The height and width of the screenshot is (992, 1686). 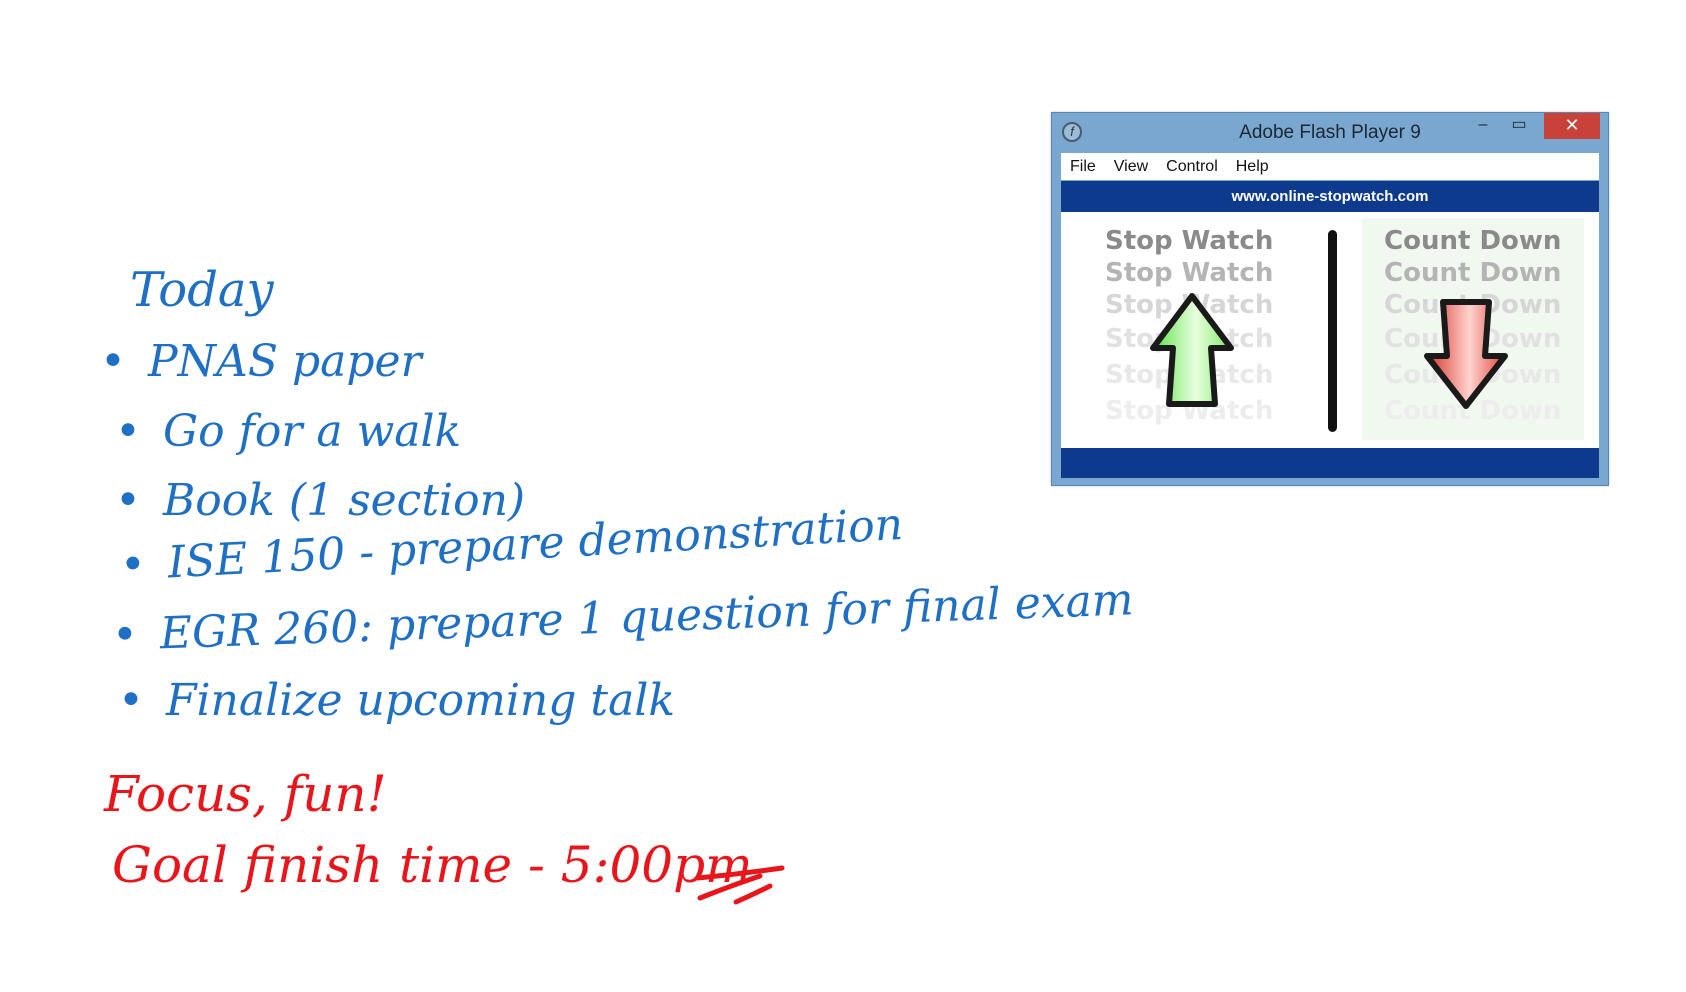 I want to click on menu-file: File, so click(x=1083, y=167).